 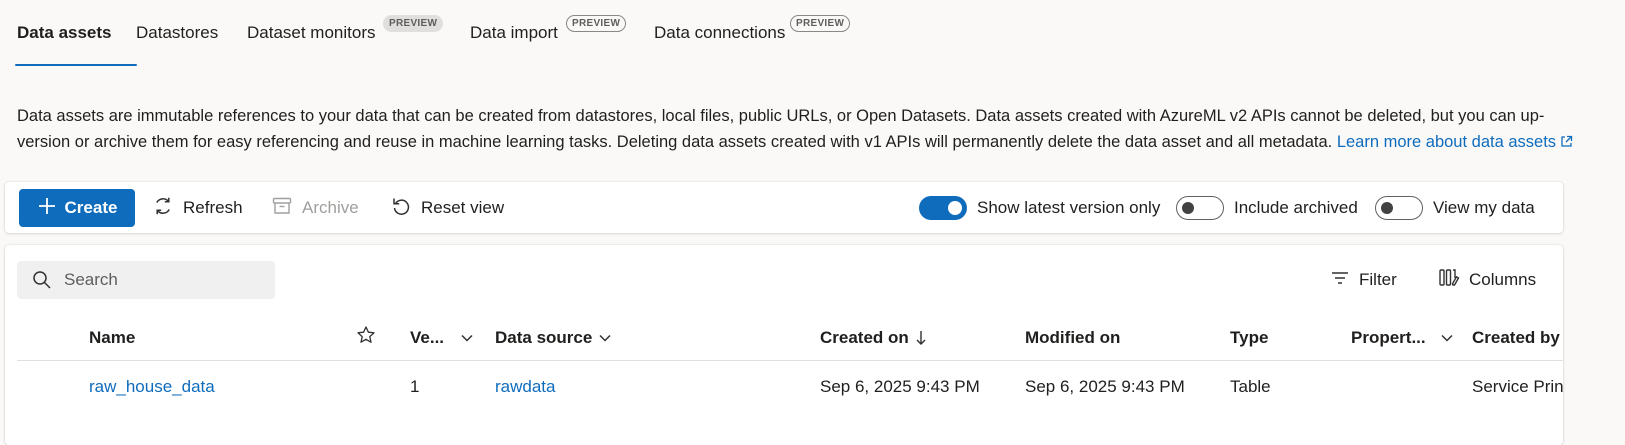 I want to click on include-archived-toggle, so click(x=1200, y=208).